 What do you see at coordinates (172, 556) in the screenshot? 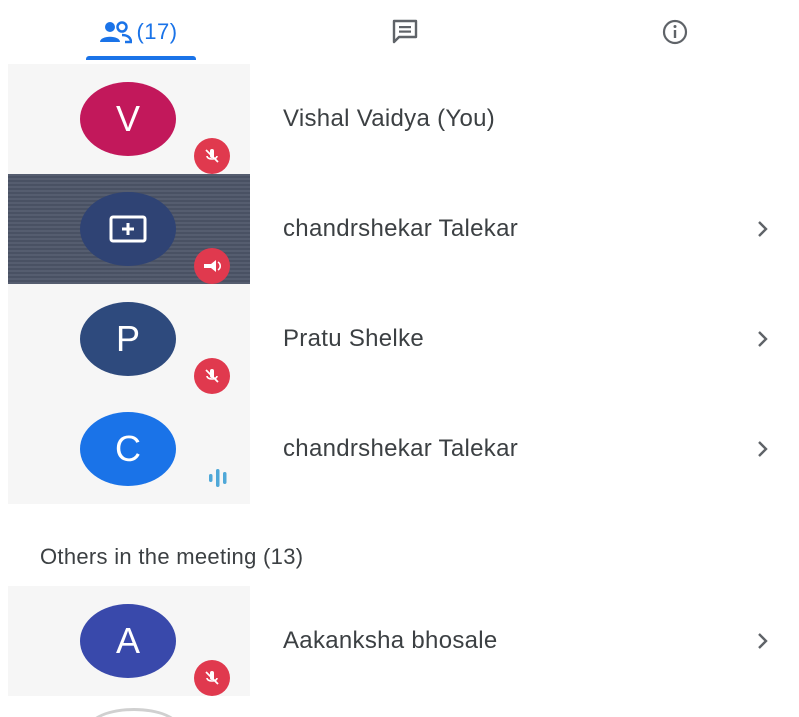
I see `others-section-heading: Others in the meeting (13)` at bounding box center [172, 556].